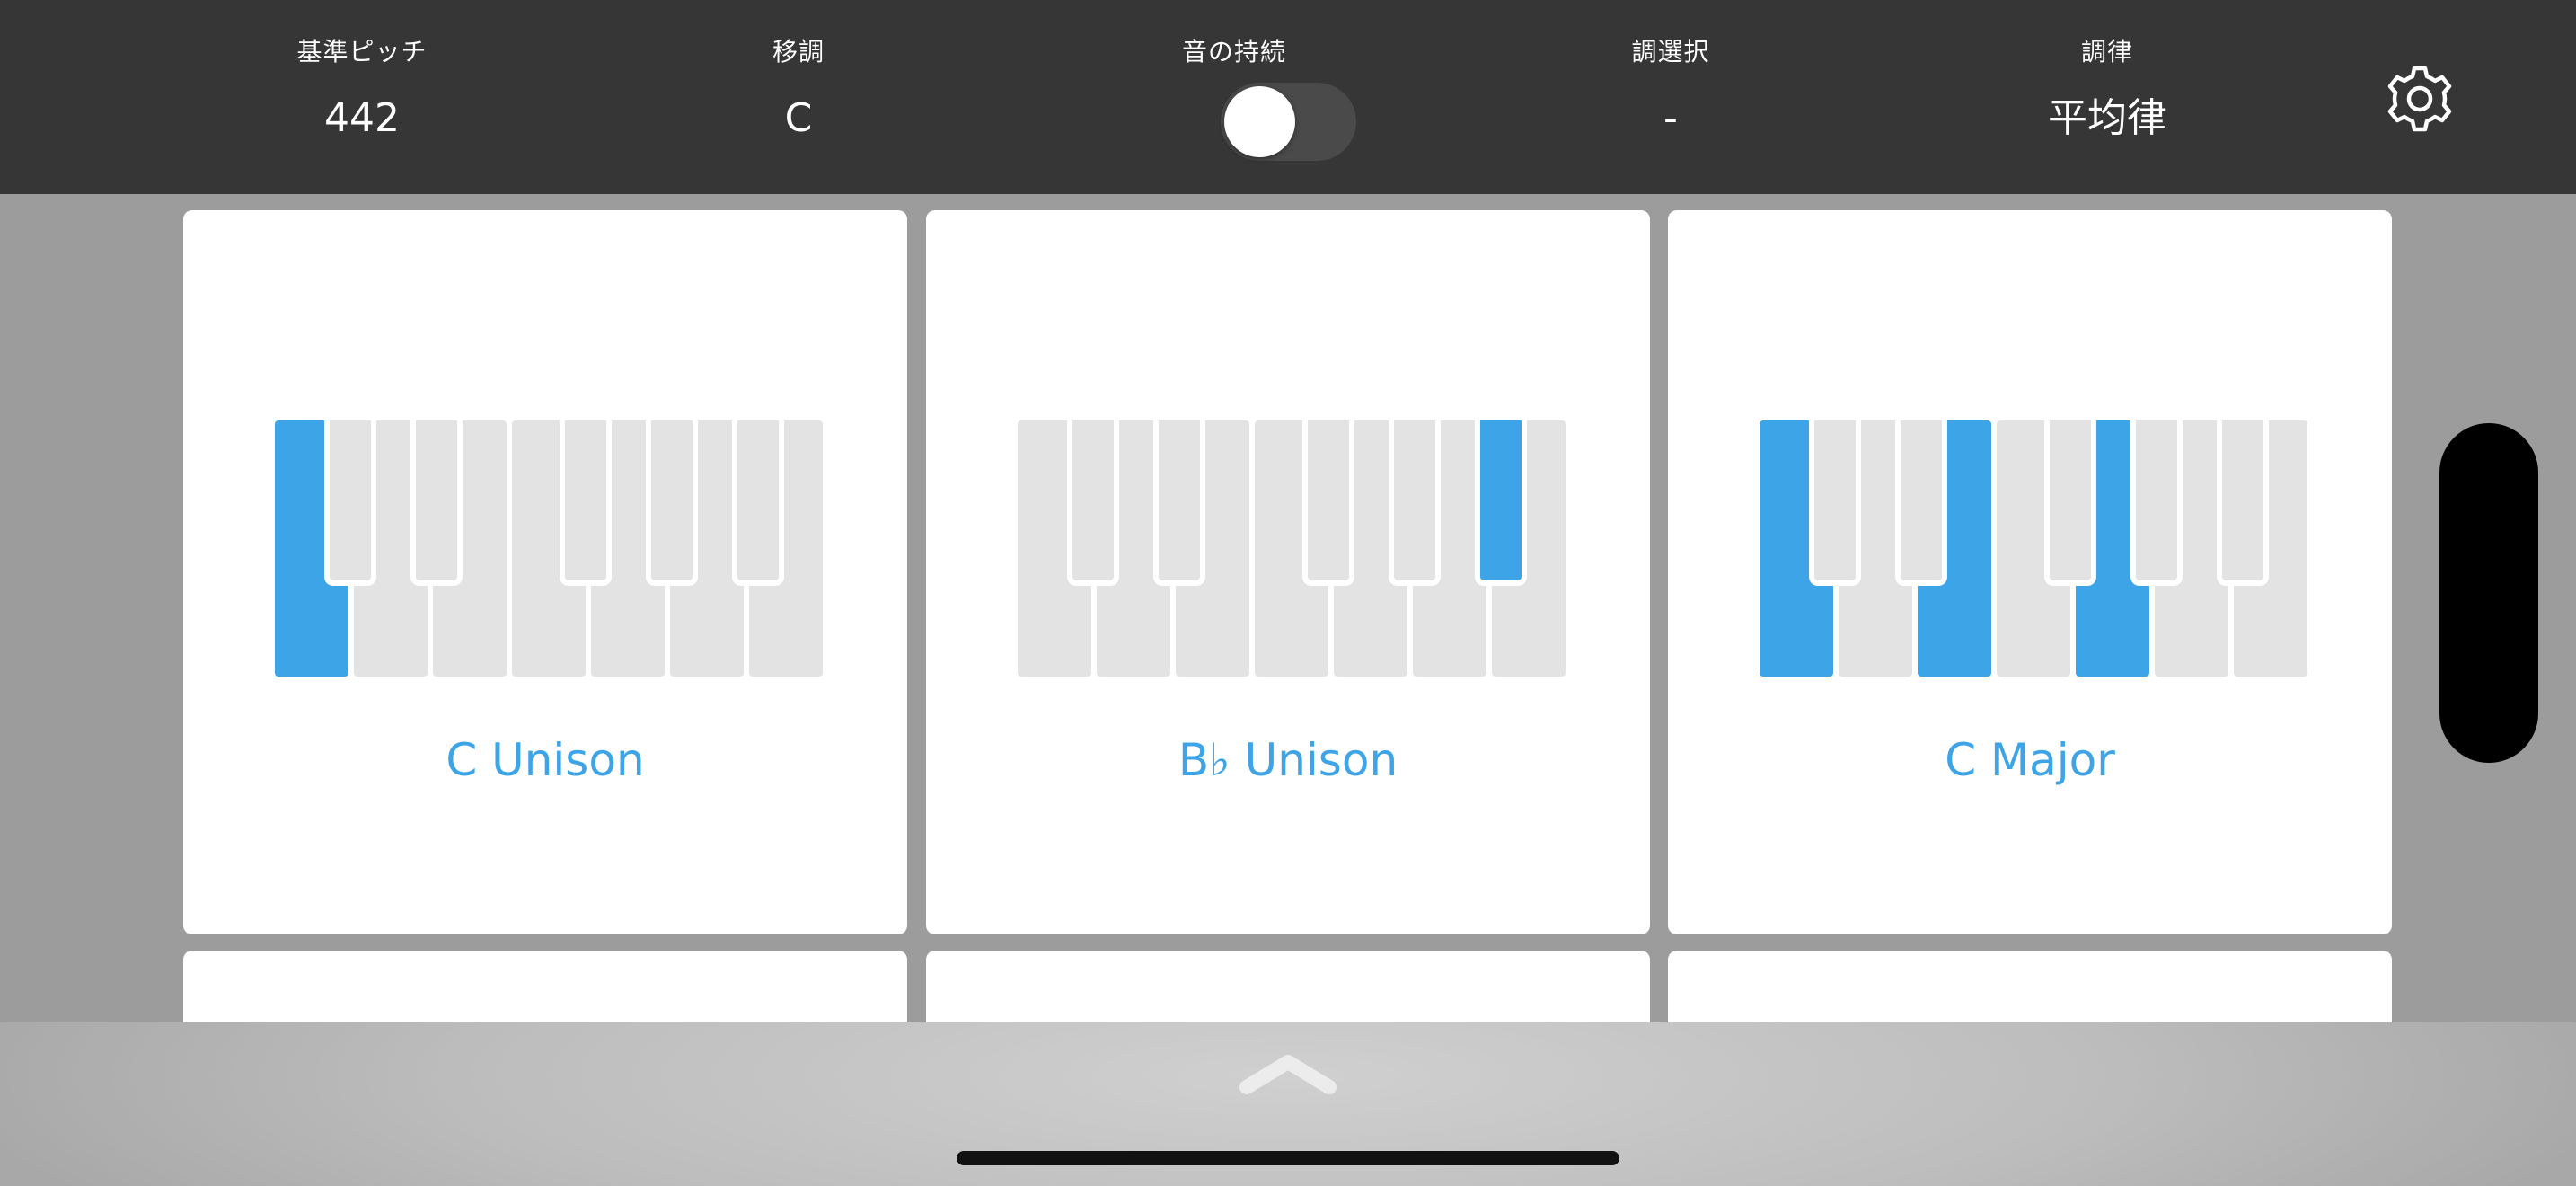  I want to click on transpose-label: 移調, so click(798, 51).